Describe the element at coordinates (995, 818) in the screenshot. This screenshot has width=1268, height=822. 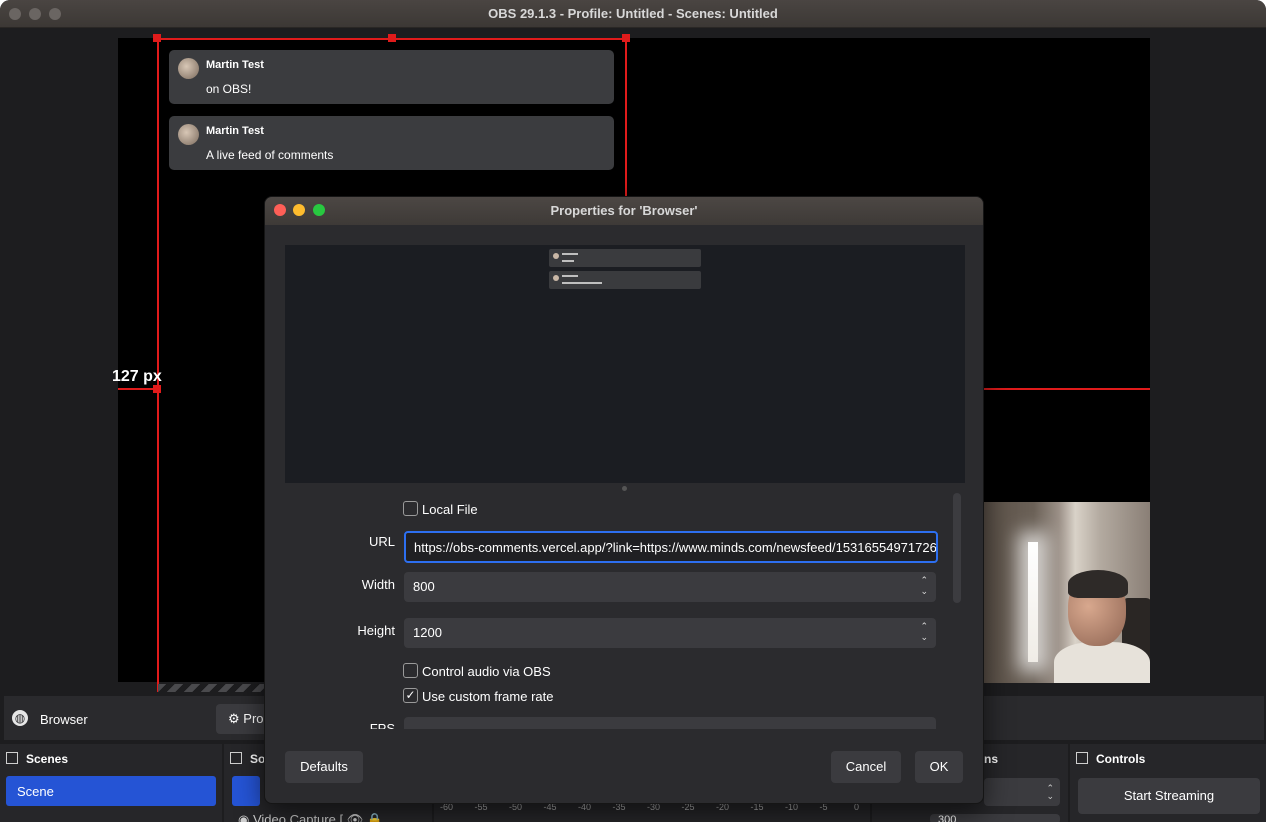
I see `duration-spinbox: 300` at that location.